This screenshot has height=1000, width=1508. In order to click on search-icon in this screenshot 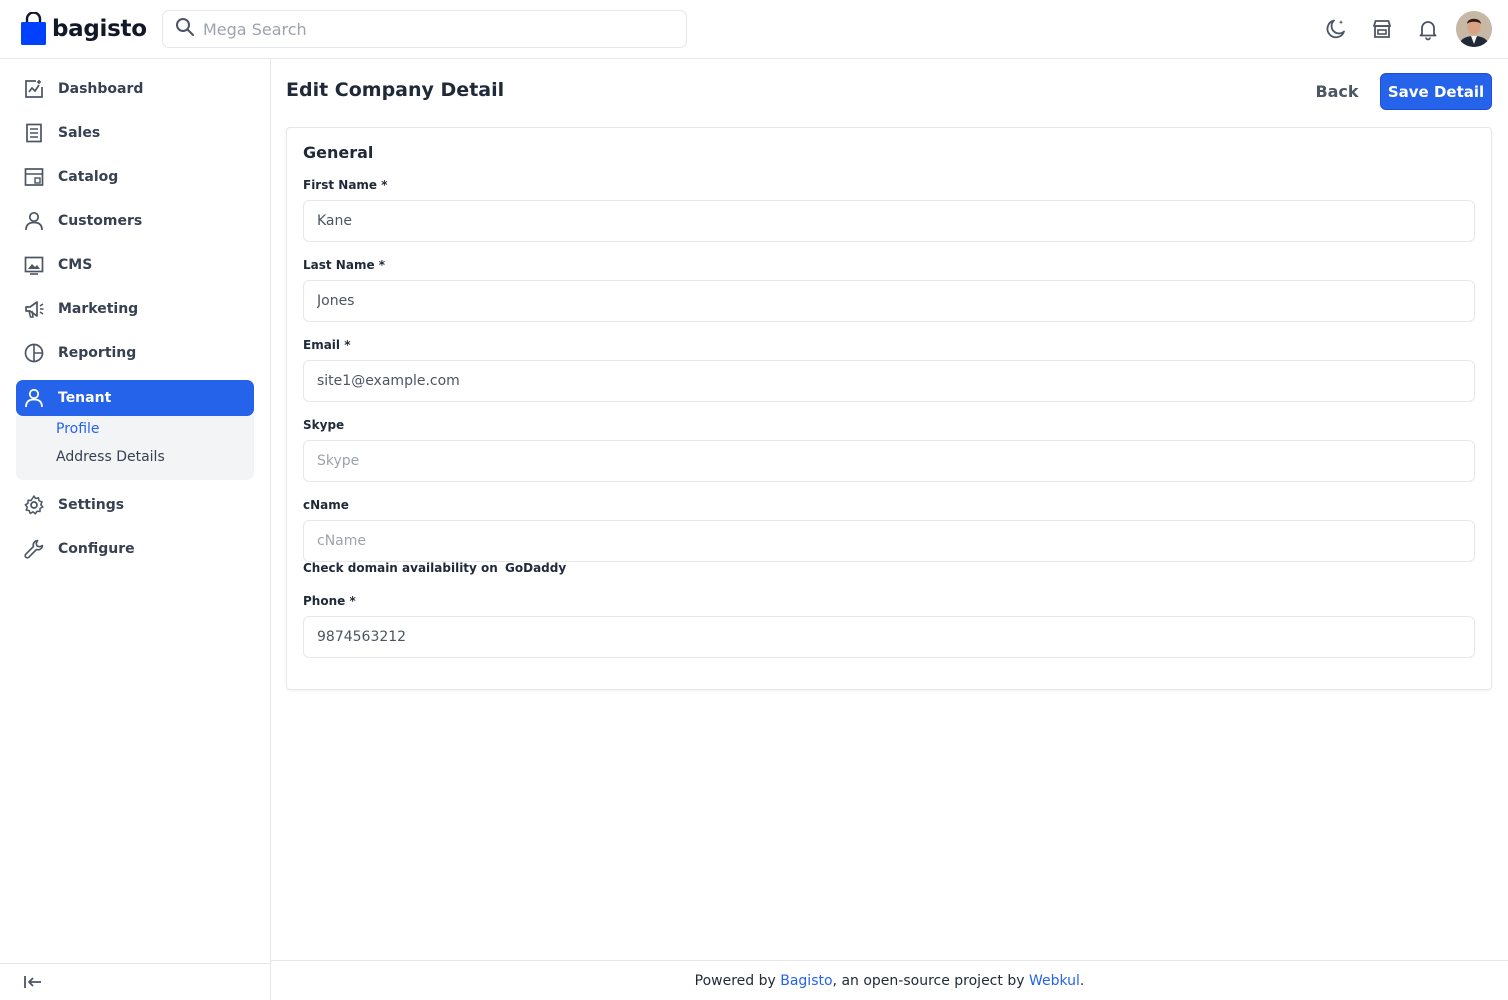, I will do `click(185, 29)`.